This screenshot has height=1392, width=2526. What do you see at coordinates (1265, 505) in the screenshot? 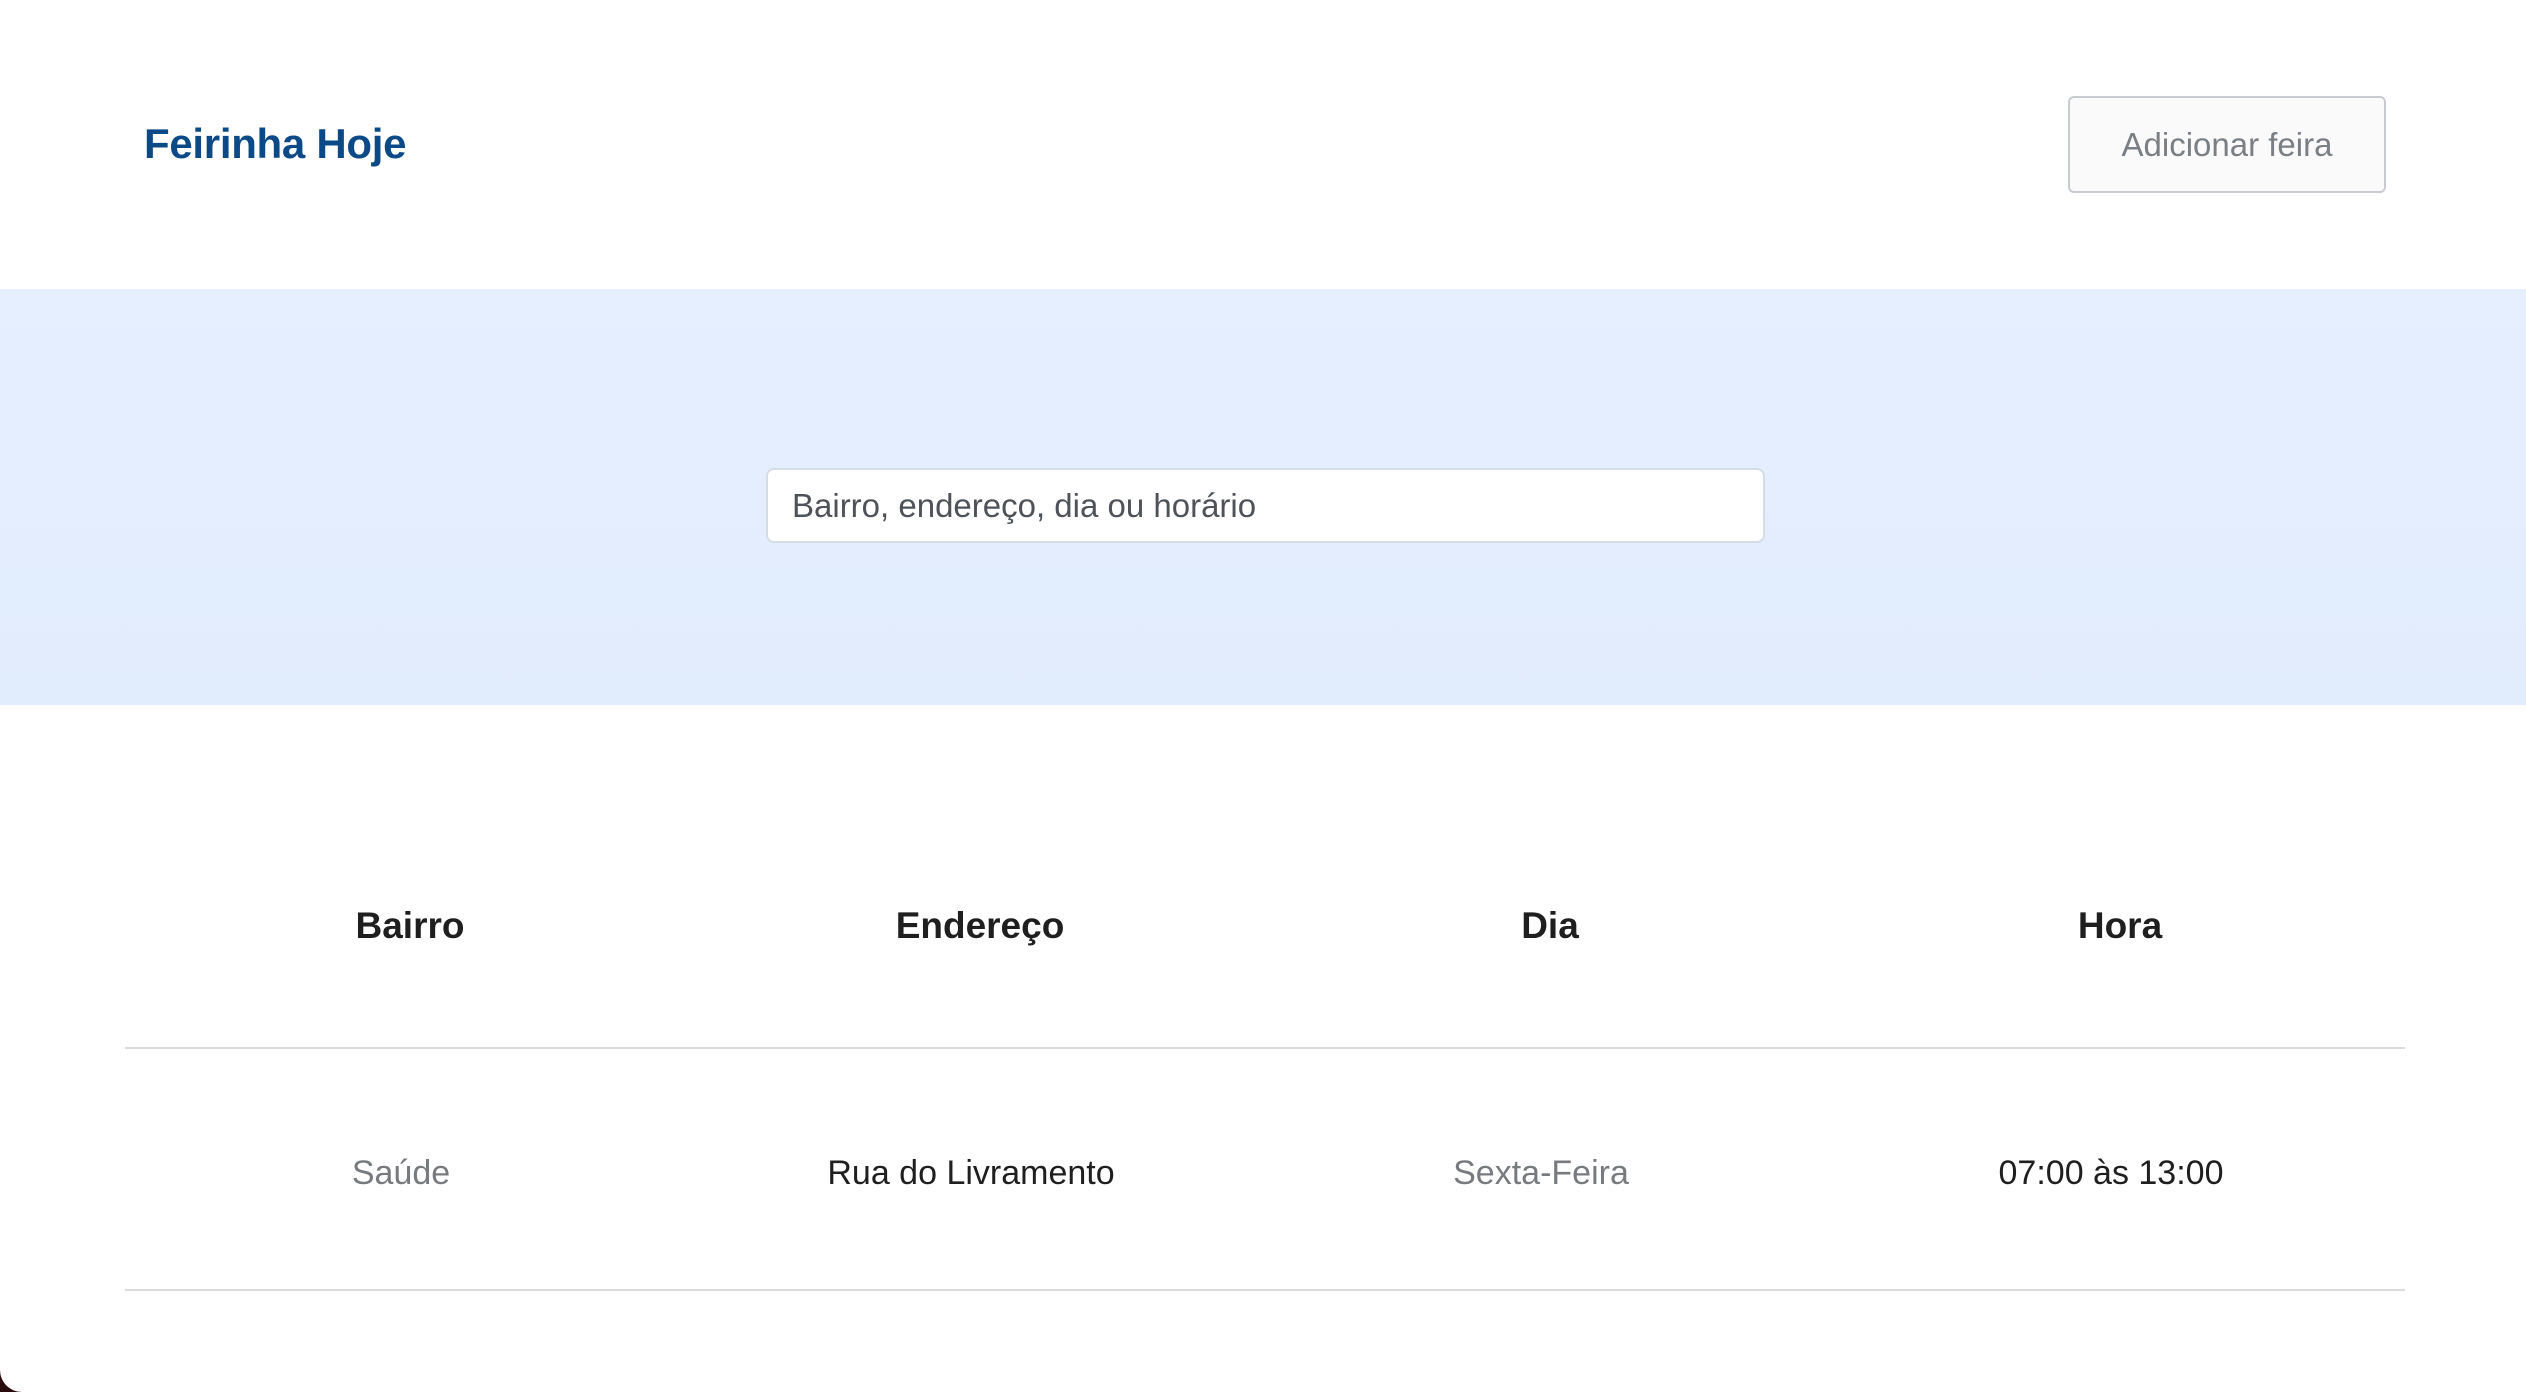
I see `search-input` at bounding box center [1265, 505].